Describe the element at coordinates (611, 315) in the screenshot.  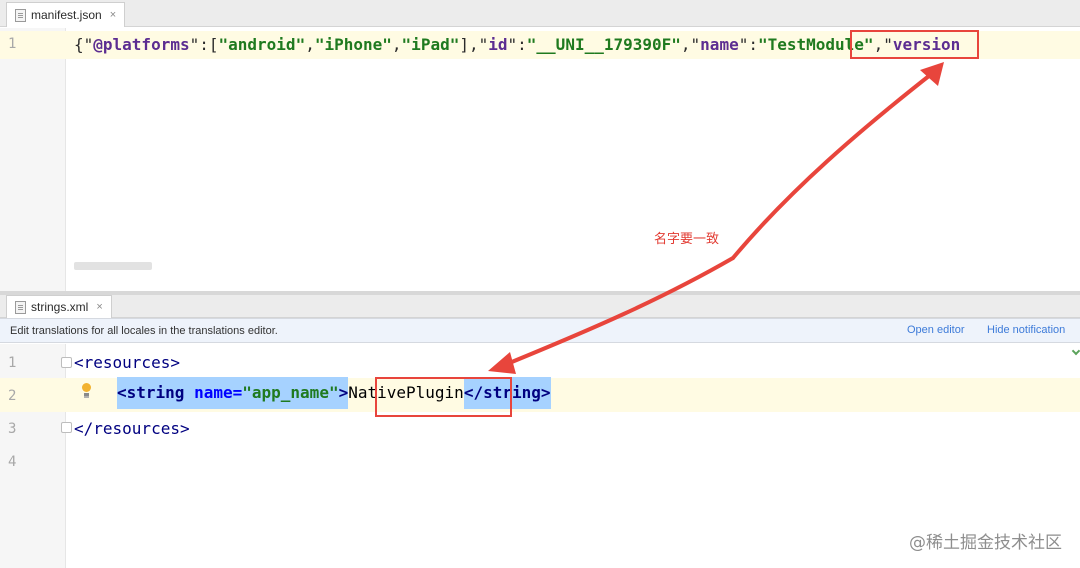
I see `arrow-to-nativeplugin` at that location.